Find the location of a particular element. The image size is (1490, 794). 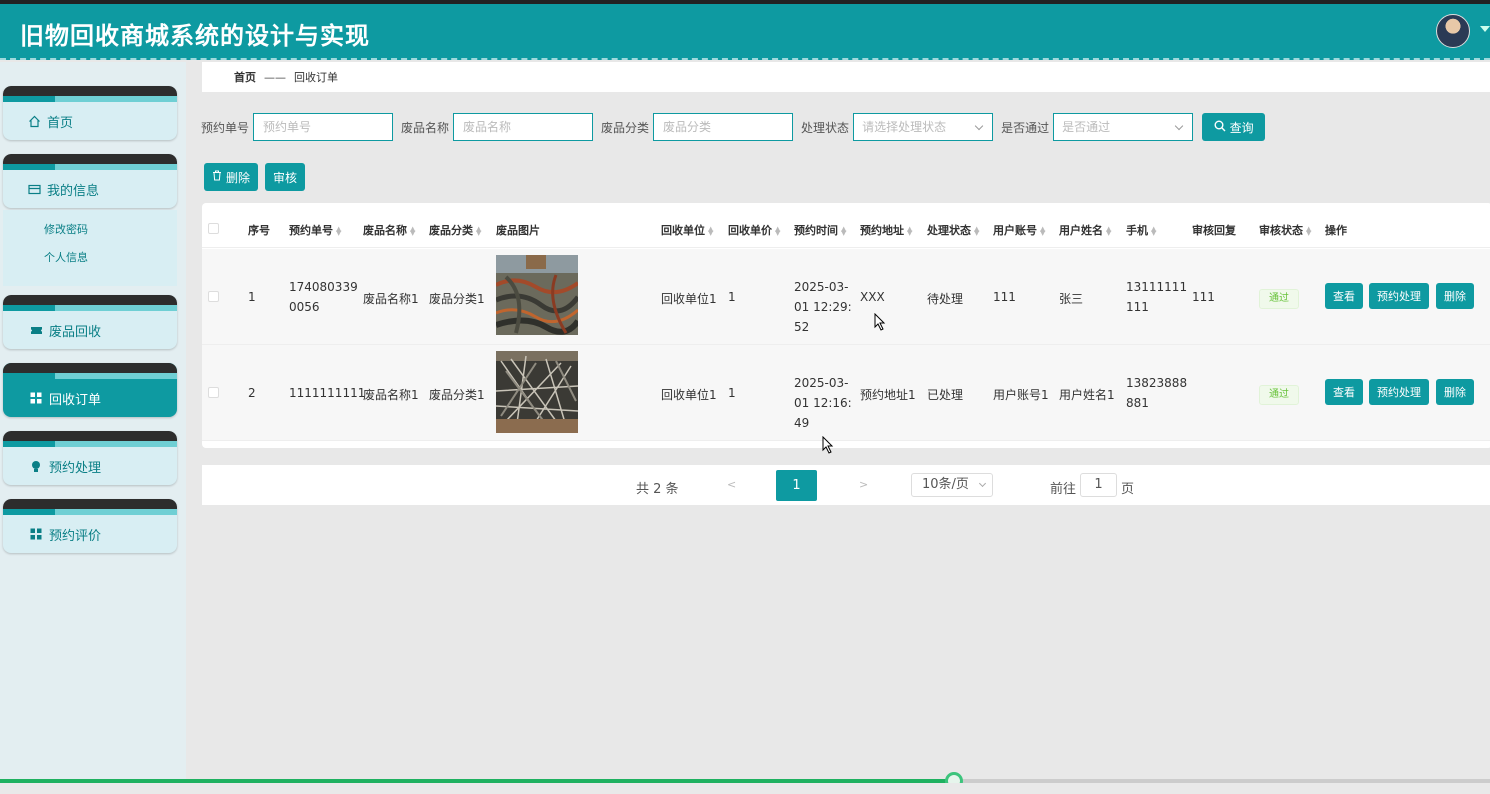

process-status-select: 请选择处理状态 is located at coordinates (923, 127).